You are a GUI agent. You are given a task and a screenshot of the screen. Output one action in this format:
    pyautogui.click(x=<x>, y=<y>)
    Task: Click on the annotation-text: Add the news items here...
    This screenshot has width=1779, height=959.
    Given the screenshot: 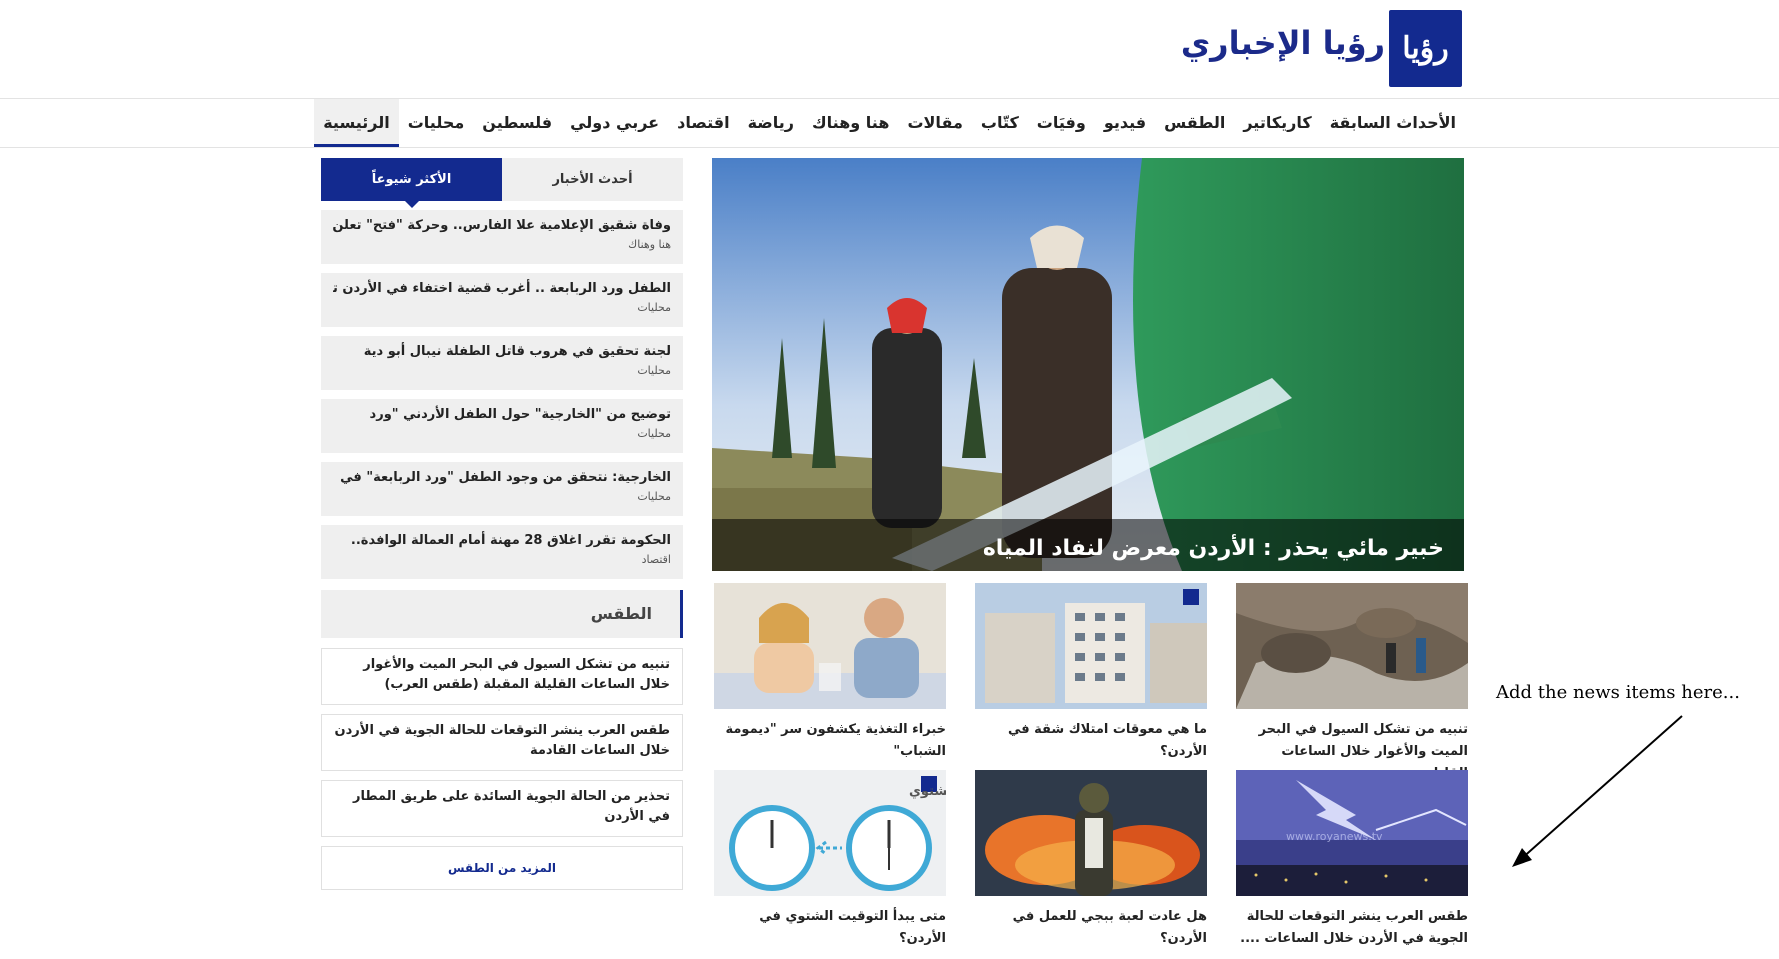 What is the action you would take?
    pyautogui.click(x=1618, y=692)
    